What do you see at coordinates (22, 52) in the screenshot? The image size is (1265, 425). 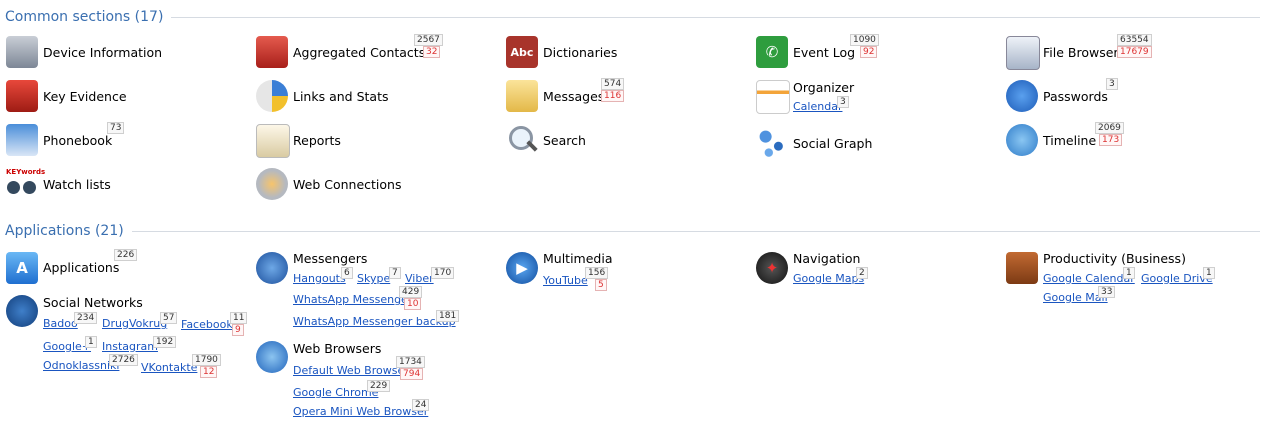 I see `device-icon` at bounding box center [22, 52].